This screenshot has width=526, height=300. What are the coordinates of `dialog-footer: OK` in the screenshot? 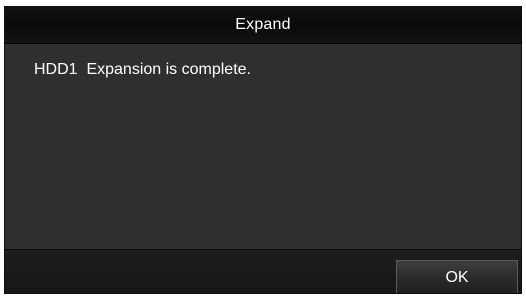 It's located at (263, 271).